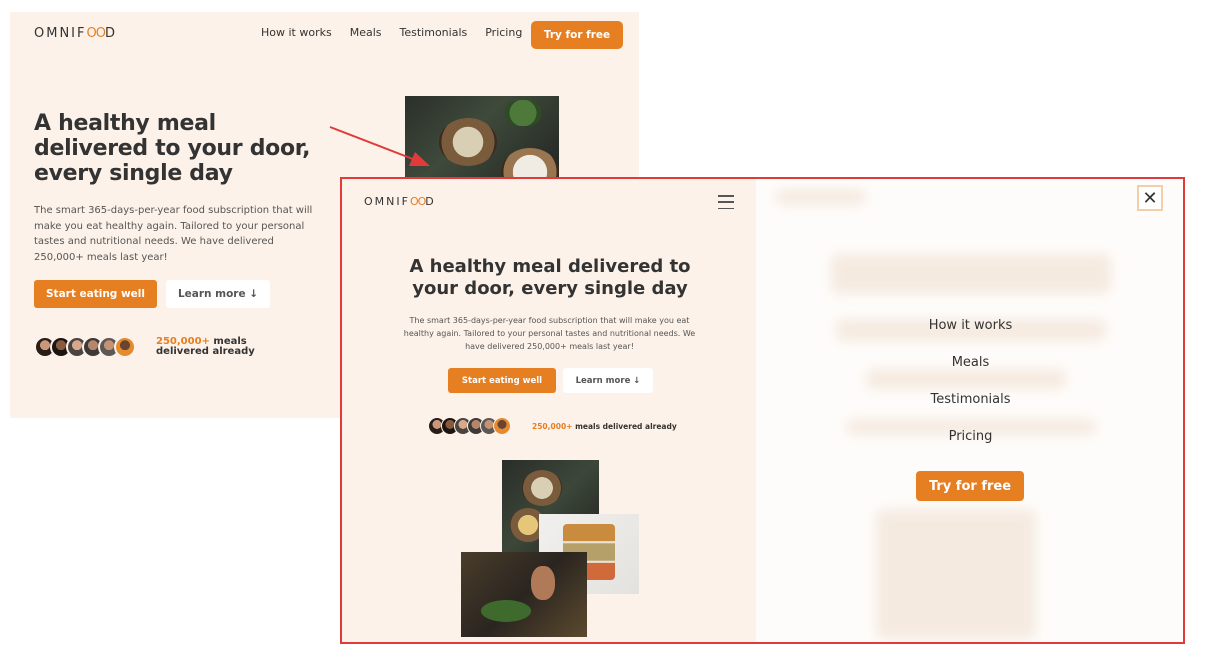  Describe the element at coordinates (552, 426) in the screenshot. I see `served-count: 250,000+` at that location.